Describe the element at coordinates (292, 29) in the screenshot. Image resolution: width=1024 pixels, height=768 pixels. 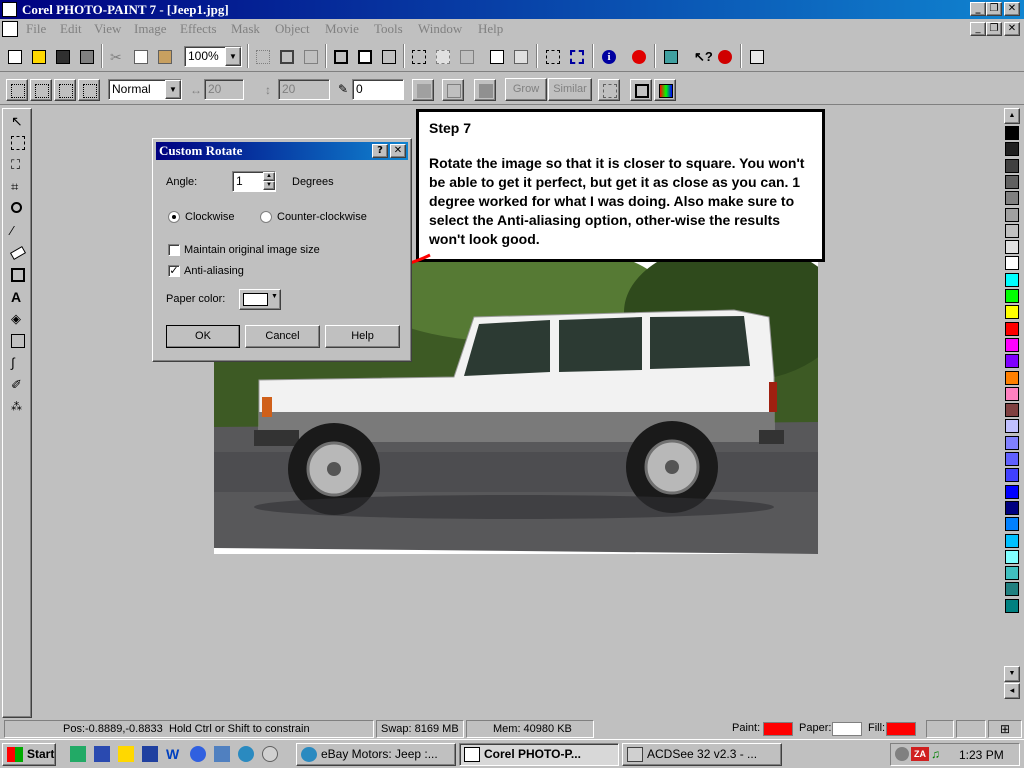
I see `menu-object: Object` at that location.